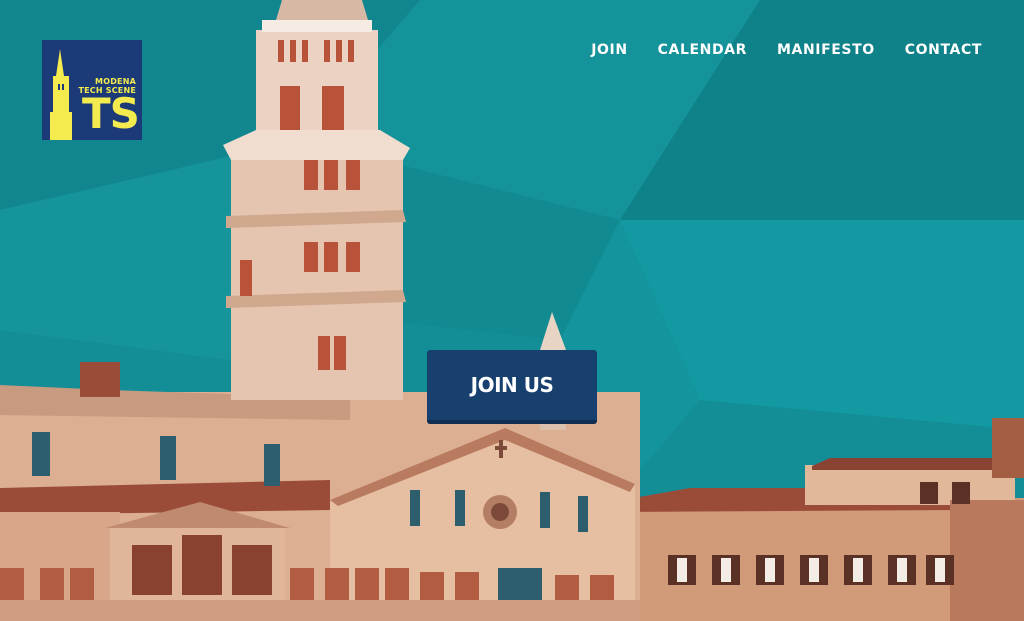 This screenshot has width=1024, height=621. What do you see at coordinates (111, 113) in the screenshot?
I see `brand-mark: TS` at bounding box center [111, 113].